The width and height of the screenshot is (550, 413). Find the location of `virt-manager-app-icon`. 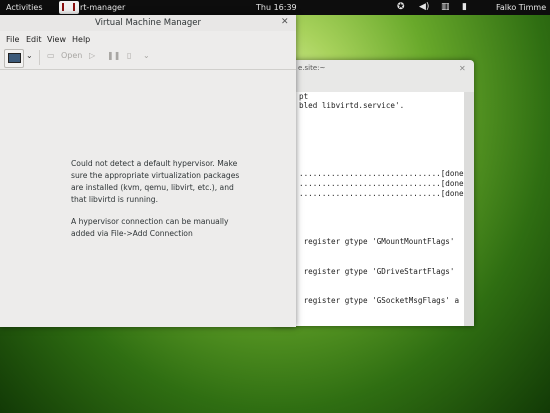

virt-manager-app-icon is located at coordinates (69, 7).